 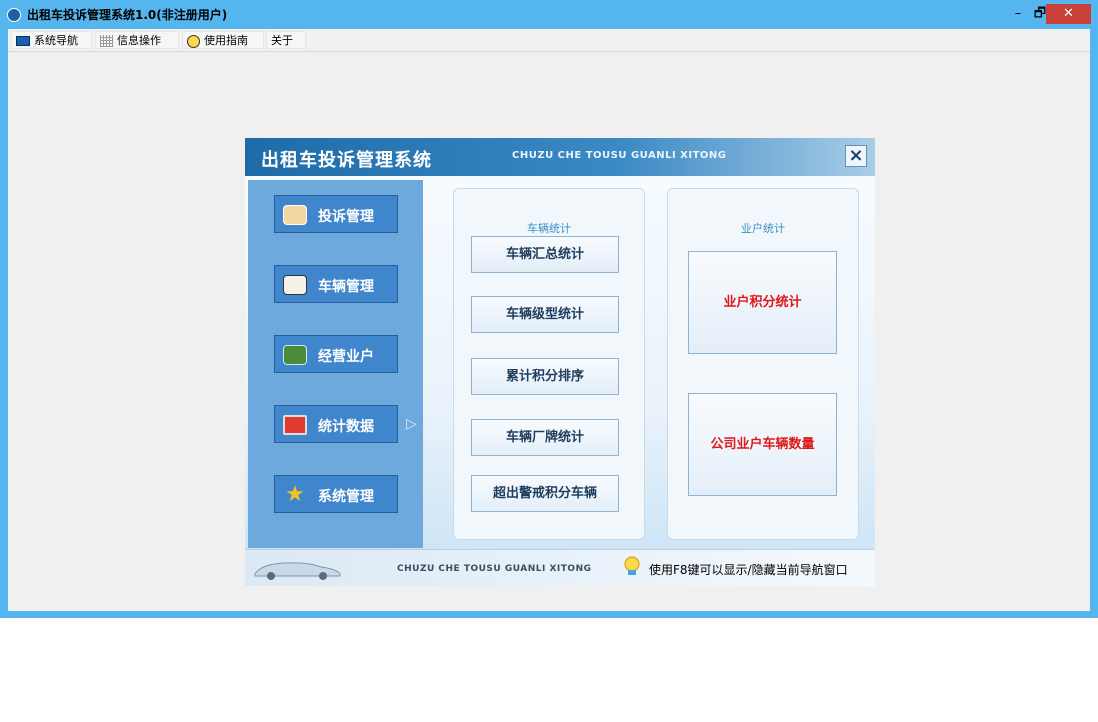 I want to click on menu-bar: 系统导航 信息操作 使用指南 关于, so click(x=549, y=40).